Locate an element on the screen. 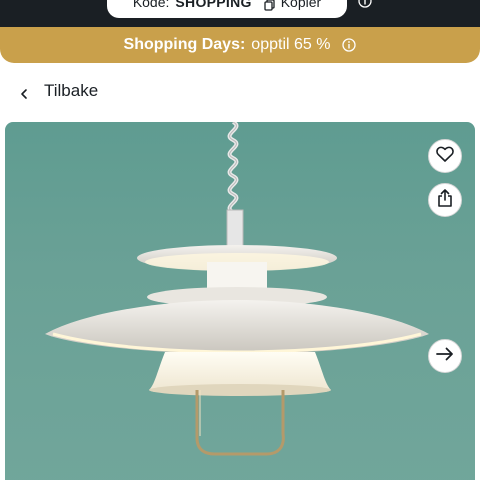 The width and height of the screenshot is (480, 480). promo-code-label: Kode: is located at coordinates (151, 5).